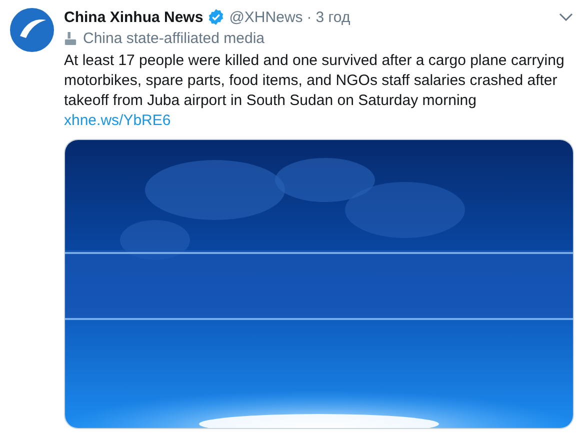 This screenshot has width=583, height=434. Describe the element at coordinates (173, 38) in the screenshot. I see `state-media-label: China state-affiliated media` at that location.